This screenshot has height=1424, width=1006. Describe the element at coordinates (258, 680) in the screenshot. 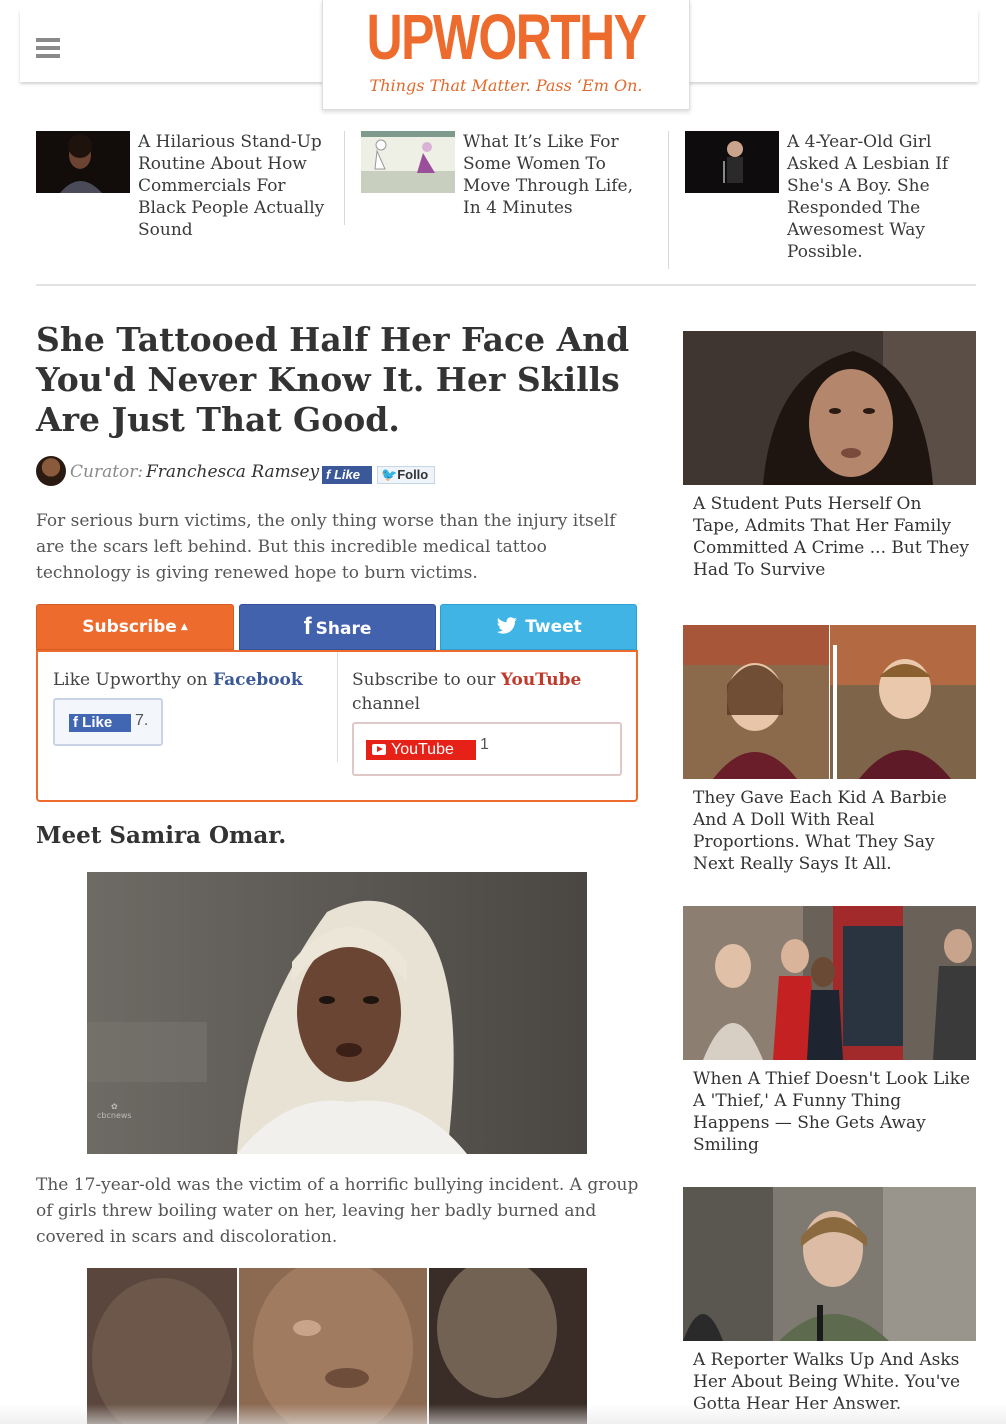

I see `facebook-brand: Facebook` at that location.